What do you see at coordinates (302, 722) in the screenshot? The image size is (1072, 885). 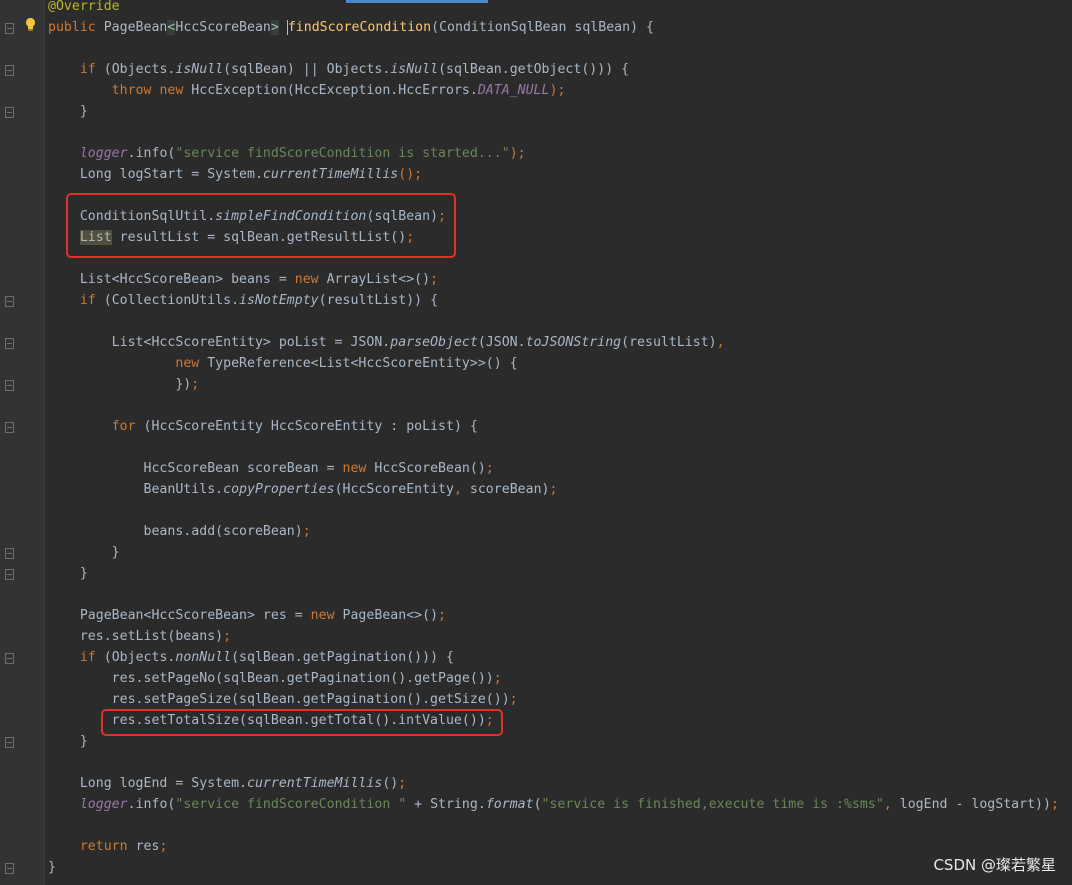 I see `highlight-box-total-size` at bounding box center [302, 722].